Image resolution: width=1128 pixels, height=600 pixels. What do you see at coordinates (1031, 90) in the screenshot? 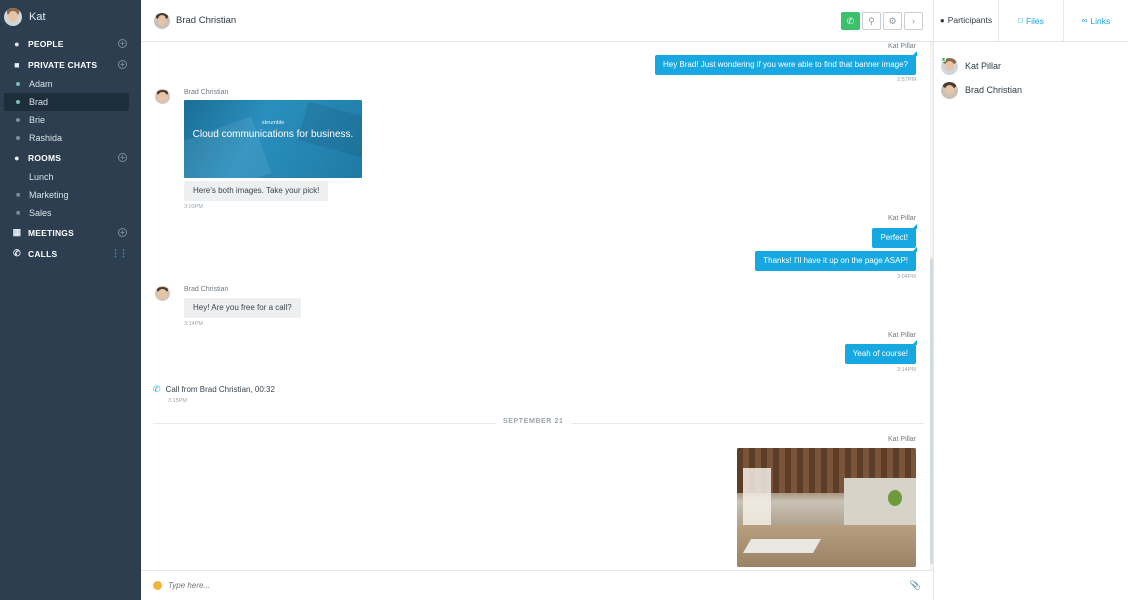
I see `participant-item: Brad Christian` at bounding box center [1031, 90].